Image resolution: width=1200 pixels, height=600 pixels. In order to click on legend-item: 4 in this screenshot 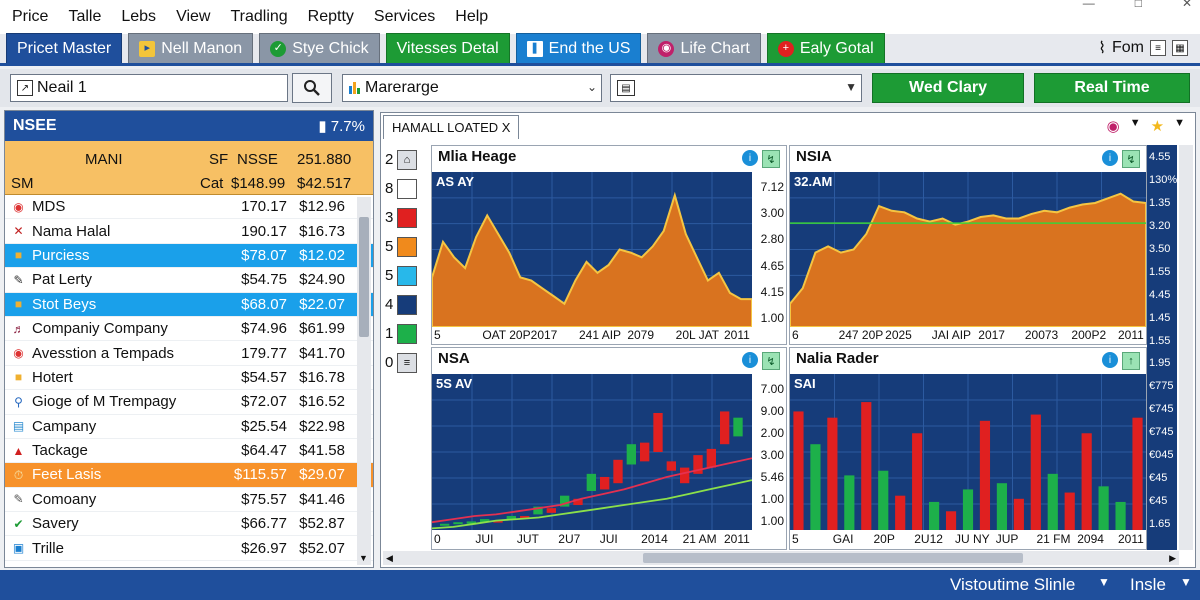, I will do `click(405, 304)`.